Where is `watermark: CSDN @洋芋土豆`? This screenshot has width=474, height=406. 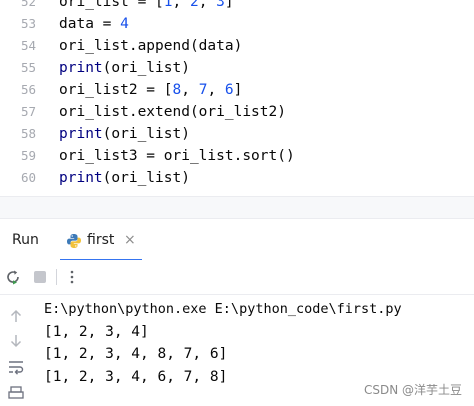
watermark: CSDN @洋芋土豆 is located at coordinates (412, 390).